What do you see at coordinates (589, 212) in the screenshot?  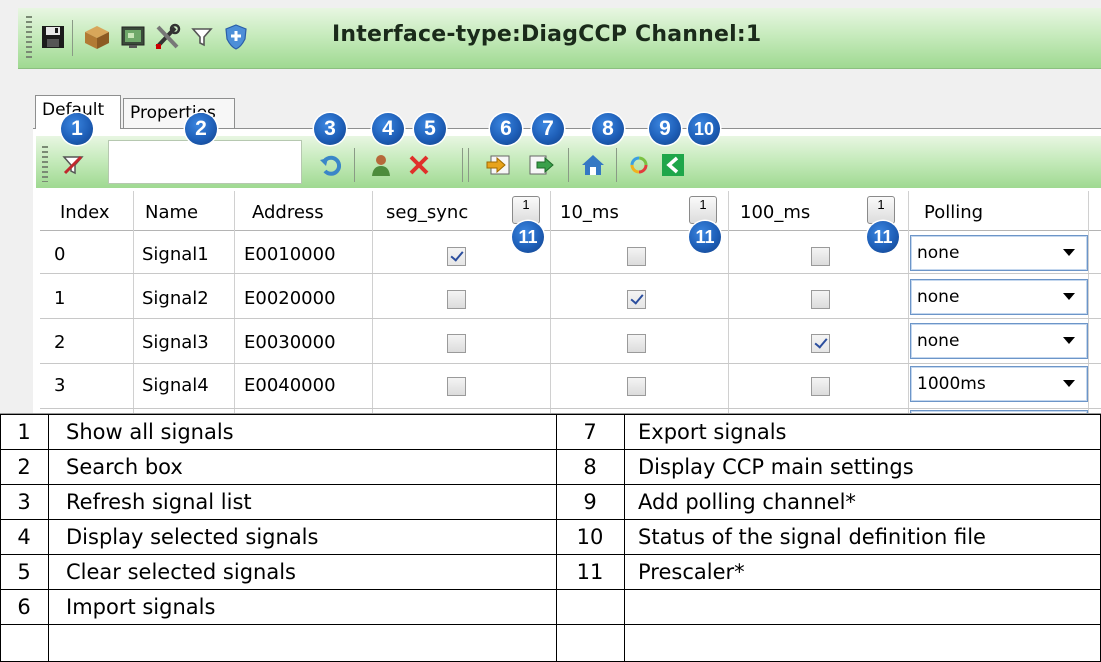 I see `column-header-10ms: 10_ms` at bounding box center [589, 212].